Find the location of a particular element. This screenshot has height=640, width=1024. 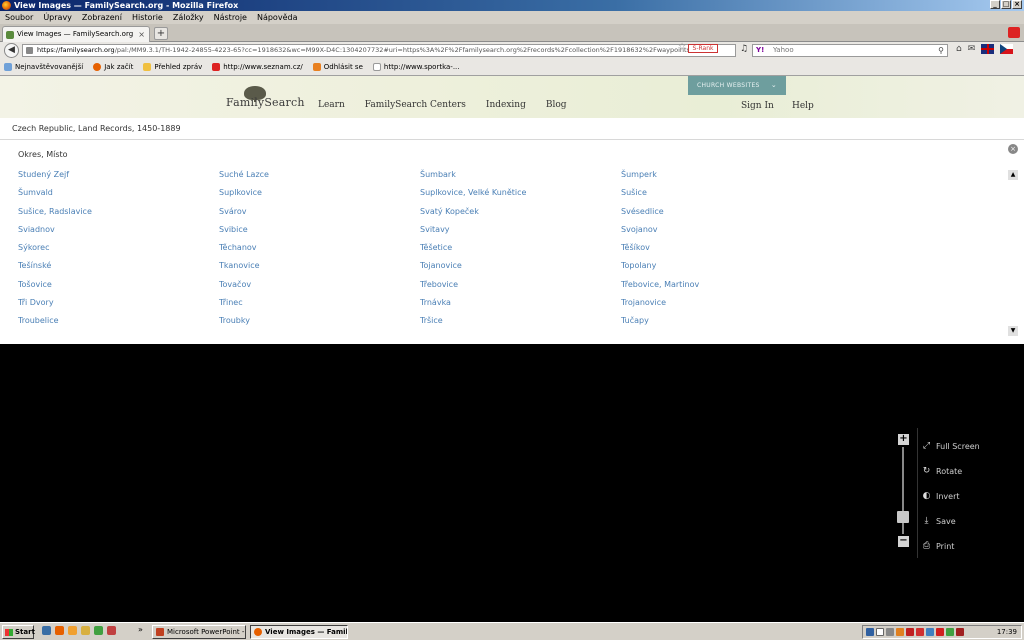

app-quicklaunch-icon is located at coordinates (72, 630).